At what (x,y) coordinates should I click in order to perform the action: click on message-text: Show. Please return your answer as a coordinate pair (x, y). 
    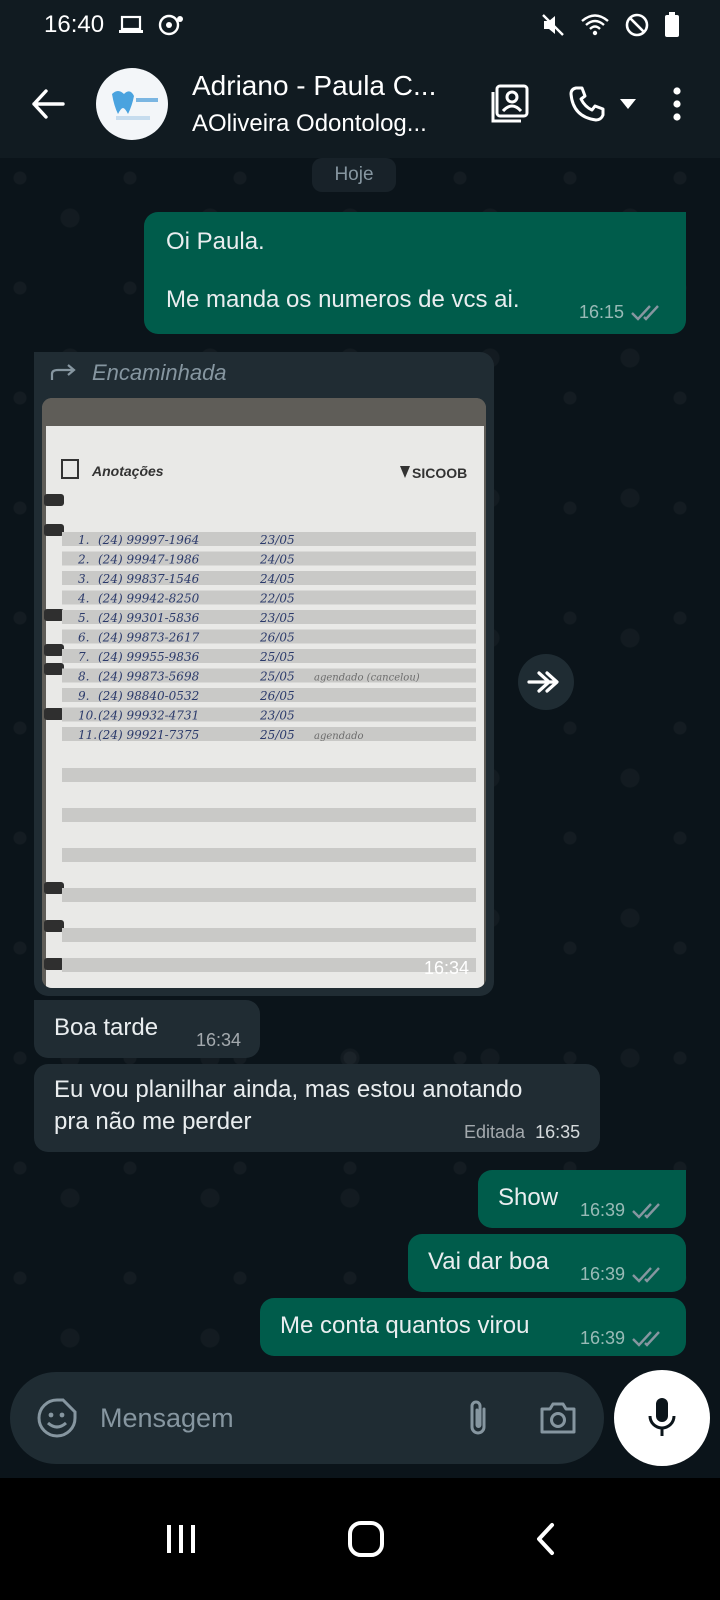
    Looking at the image, I should click on (528, 1197).